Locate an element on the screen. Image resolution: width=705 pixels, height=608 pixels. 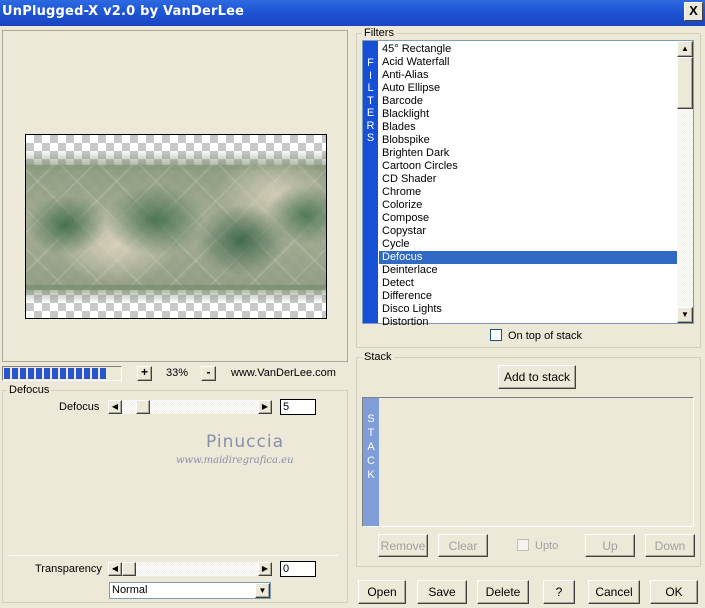
filters-tab-letter: S is located at coordinates (370, 138).